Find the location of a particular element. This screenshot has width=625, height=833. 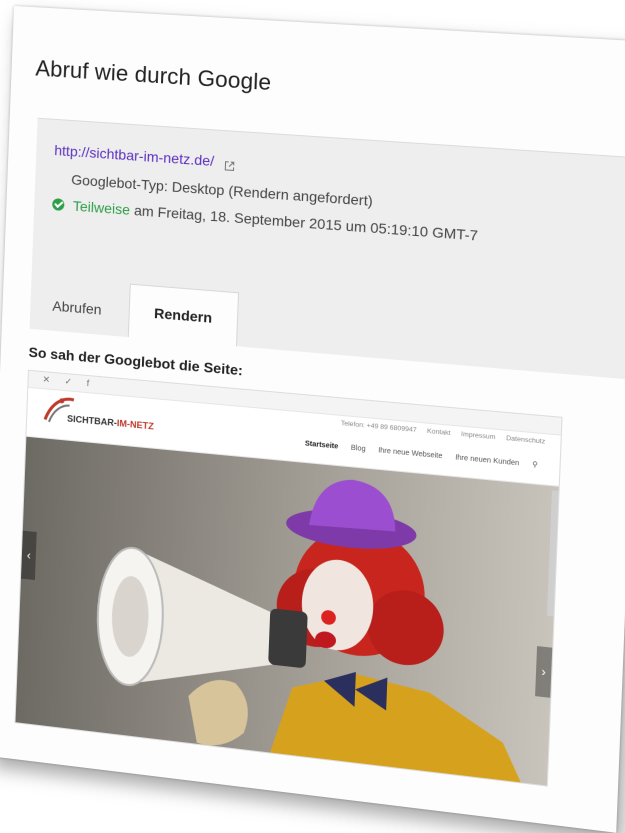

site-logo: SICHTBAR-IM-NETZ is located at coordinates (110, 422).